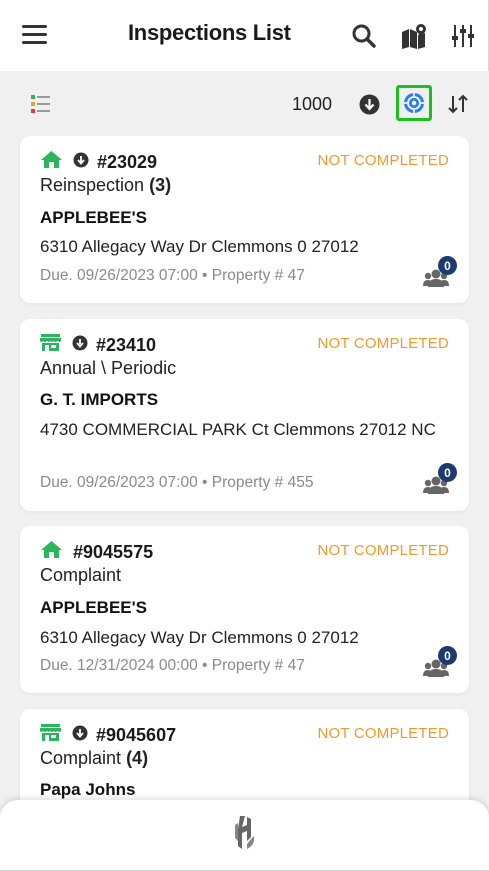  I want to click on app-bar: Inspections List, so click(244, 35).